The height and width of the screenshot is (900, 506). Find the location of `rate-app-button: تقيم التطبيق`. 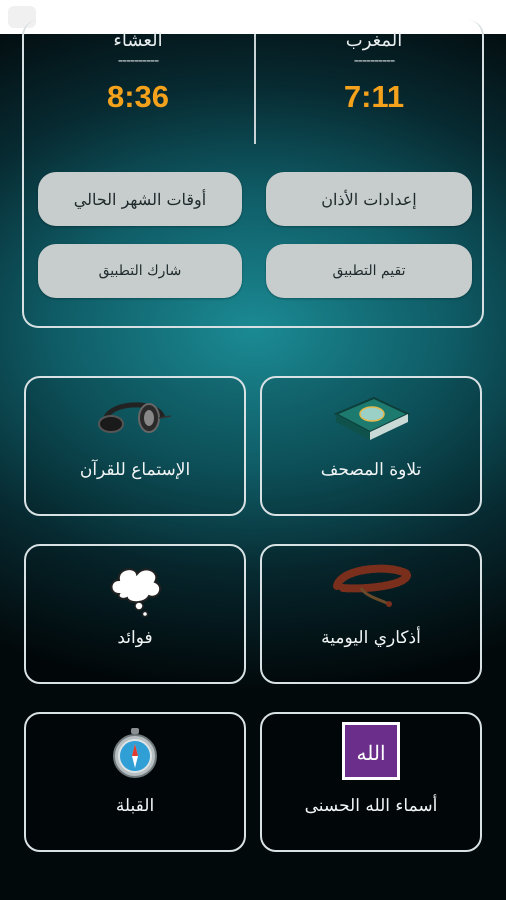

rate-app-button: تقيم التطبيق is located at coordinates (369, 271).